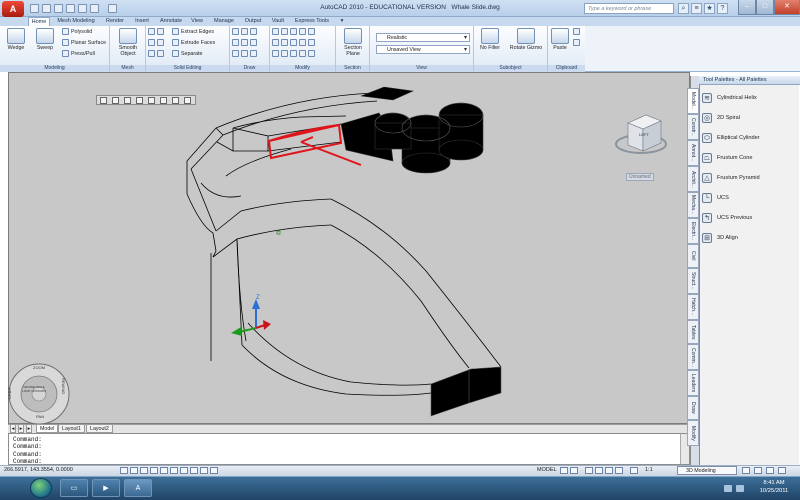 This screenshot has width=800, height=500. I want to click on tab-insert: Insert, so click(142, 21).